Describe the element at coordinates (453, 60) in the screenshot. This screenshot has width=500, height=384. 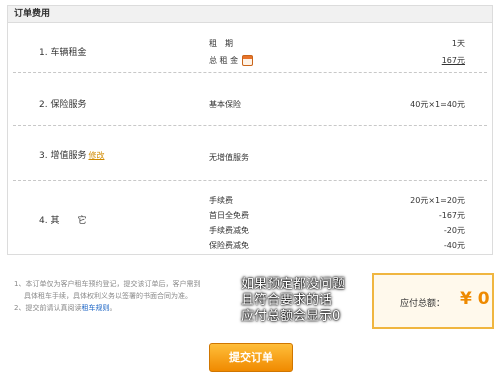
I see `detail-value: 167元` at that location.